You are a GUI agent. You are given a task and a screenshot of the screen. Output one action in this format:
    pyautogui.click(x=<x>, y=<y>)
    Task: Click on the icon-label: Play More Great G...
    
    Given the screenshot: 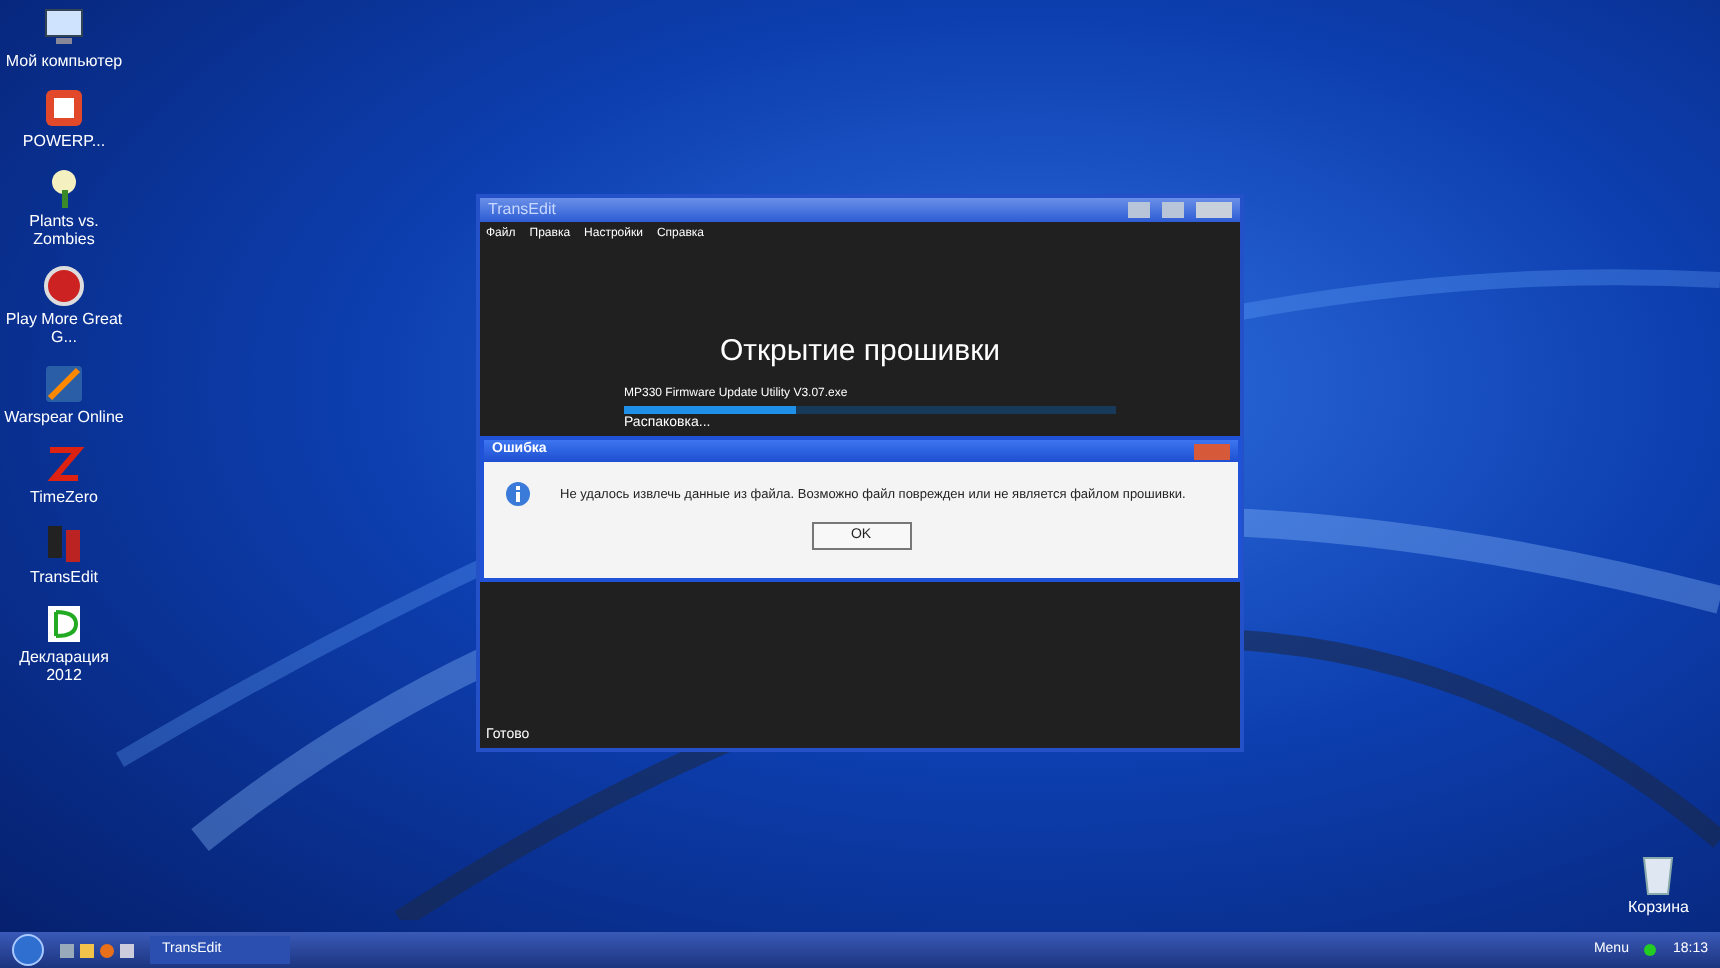 What is the action you would take?
    pyautogui.click(x=64, y=328)
    